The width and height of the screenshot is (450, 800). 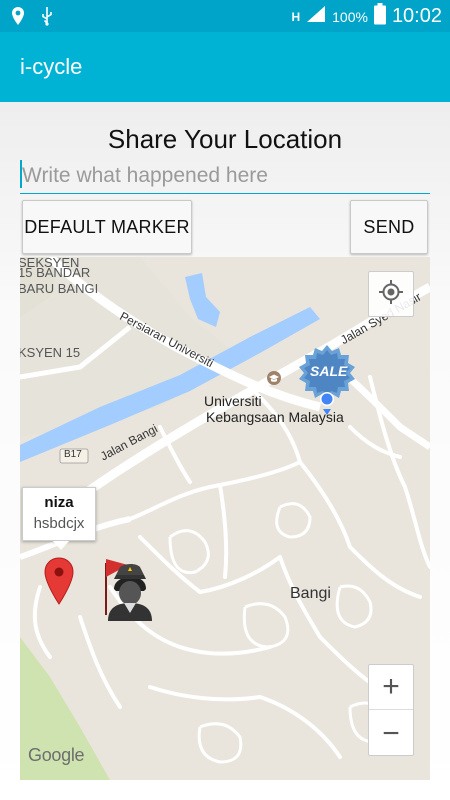 I want to click on my-location-dot, so click(x=327, y=405).